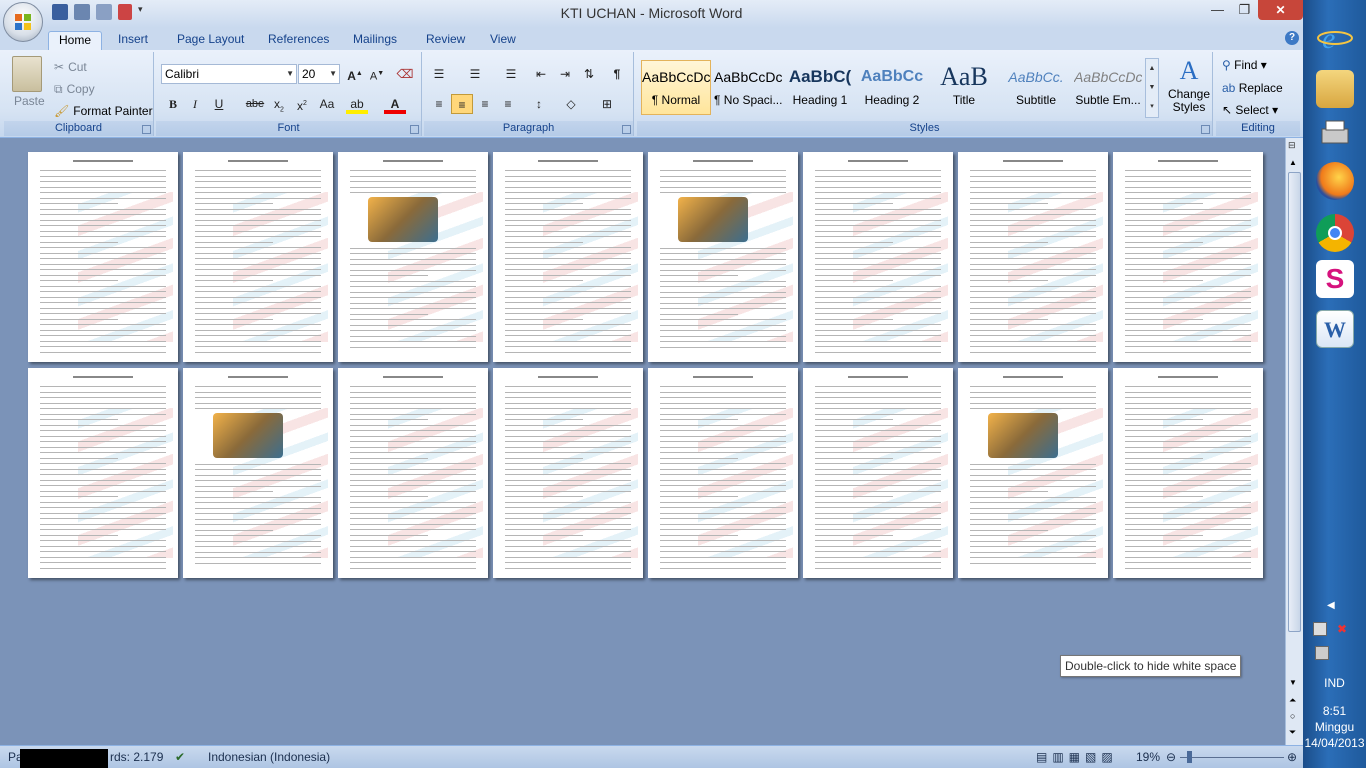 The image size is (1366, 768). I want to click on tab-review: Review, so click(445, 39).